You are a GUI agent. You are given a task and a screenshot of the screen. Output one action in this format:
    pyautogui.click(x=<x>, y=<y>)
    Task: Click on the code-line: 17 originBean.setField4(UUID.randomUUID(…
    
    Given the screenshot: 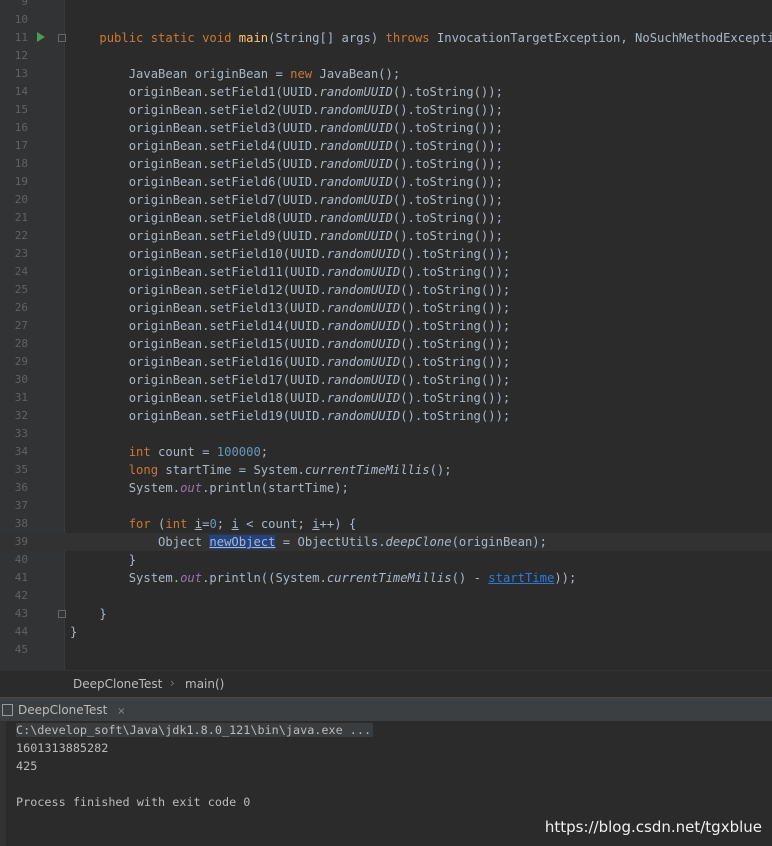 What is the action you would take?
    pyautogui.click(x=386, y=146)
    